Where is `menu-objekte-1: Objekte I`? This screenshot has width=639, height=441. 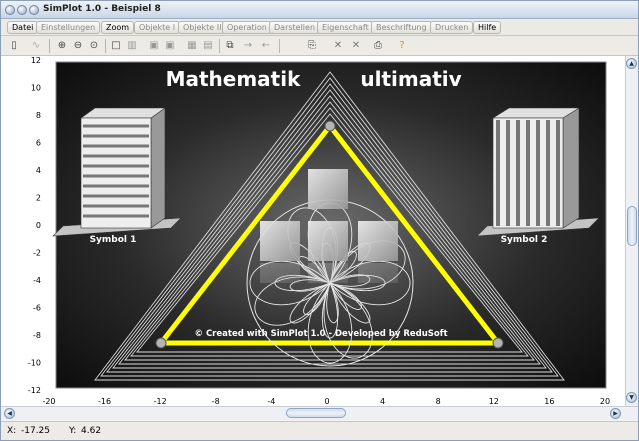 menu-objekte-1: Objekte I is located at coordinates (157, 27).